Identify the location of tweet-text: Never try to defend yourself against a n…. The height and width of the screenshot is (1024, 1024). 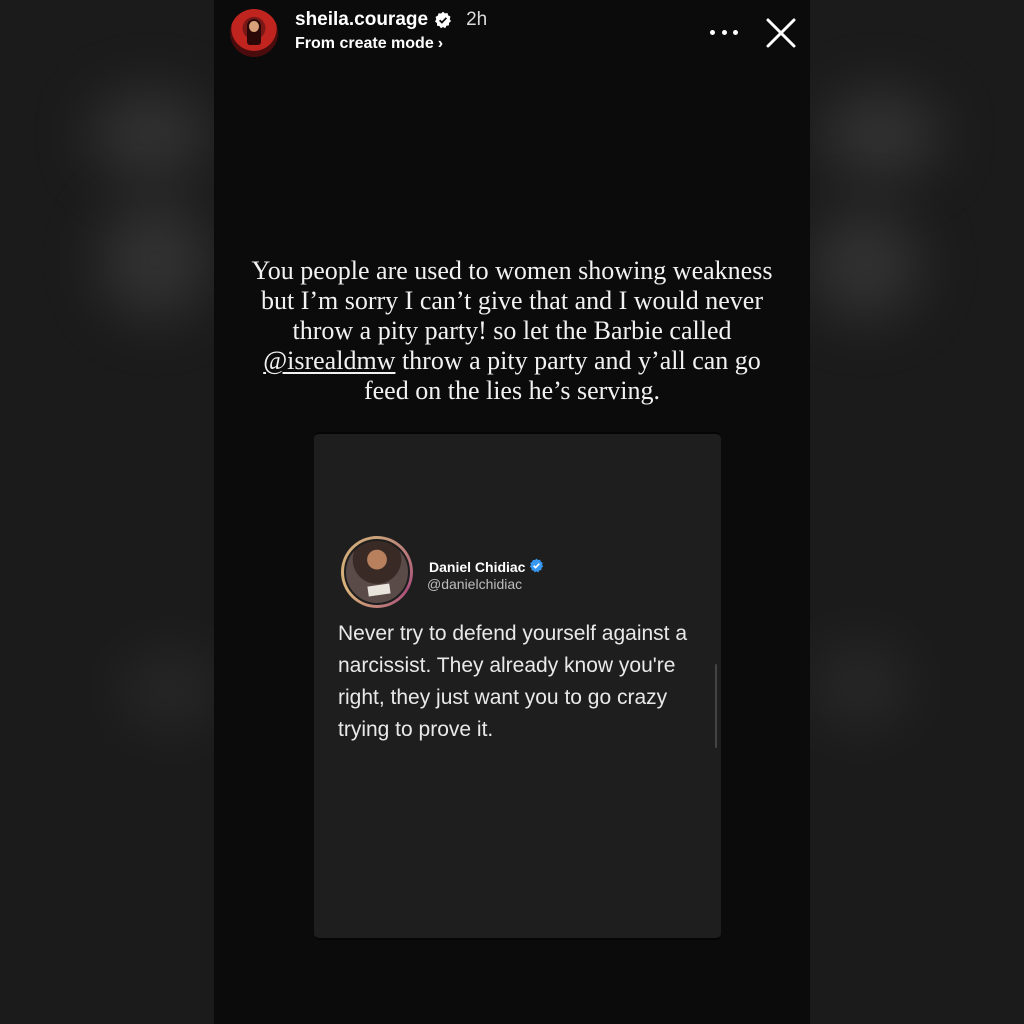
(513, 681).